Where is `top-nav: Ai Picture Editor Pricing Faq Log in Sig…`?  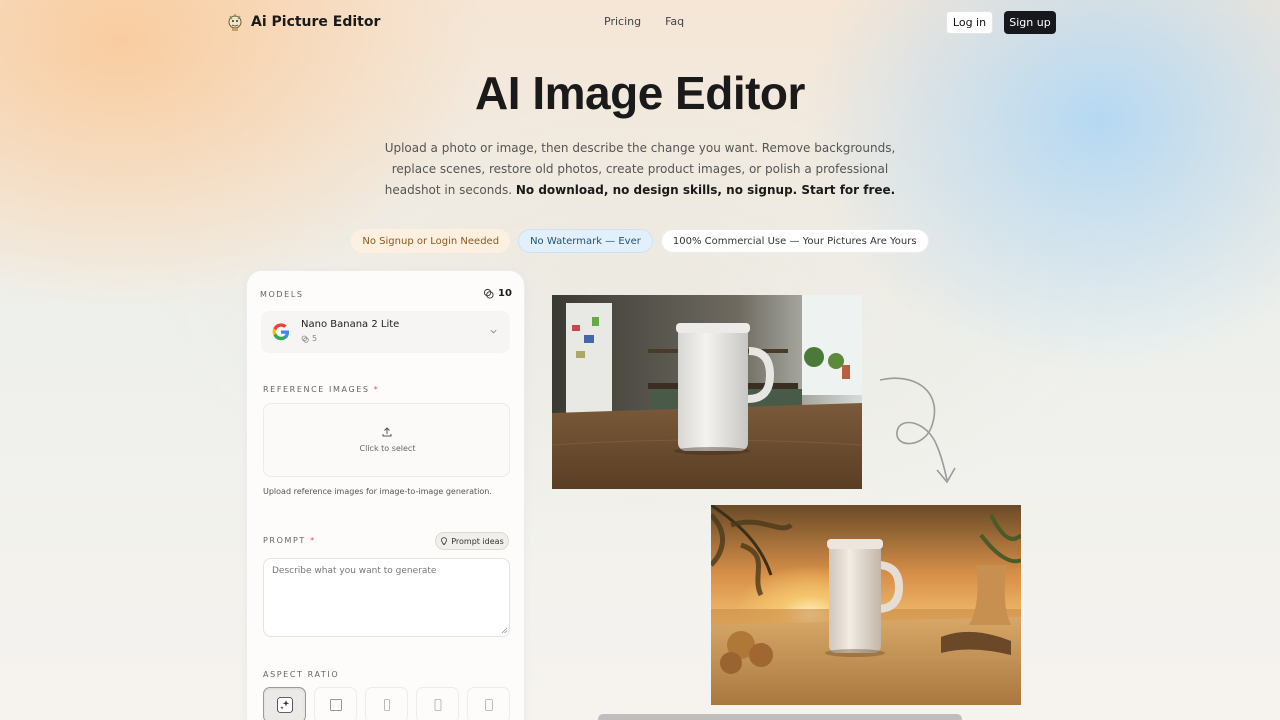 top-nav: Ai Picture Editor Pricing Faq Log in Sig… is located at coordinates (640, 22).